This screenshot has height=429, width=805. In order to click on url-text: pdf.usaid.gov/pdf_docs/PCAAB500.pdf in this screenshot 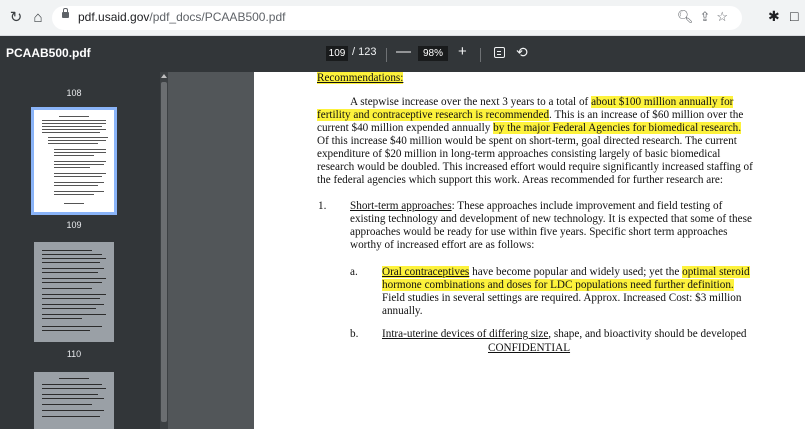, I will do `click(182, 17)`.